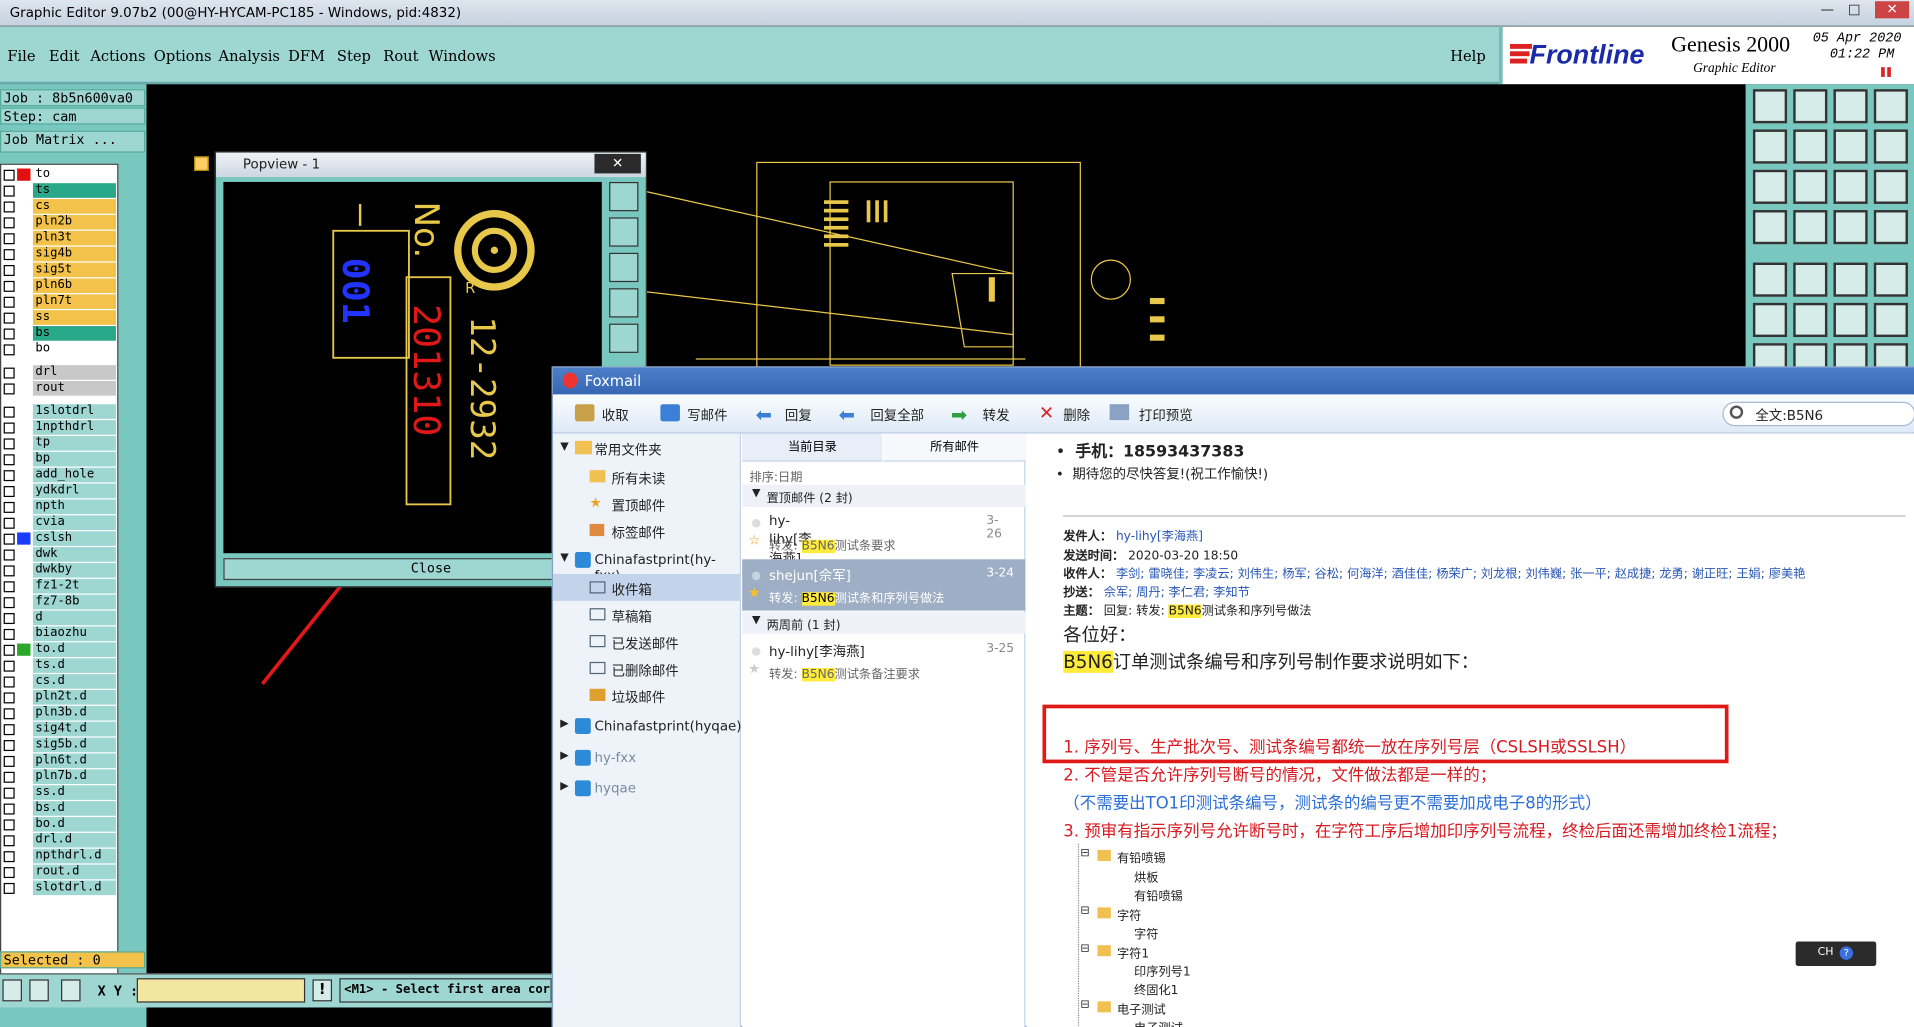 Image resolution: width=1914 pixels, height=1027 pixels. What do you see at coordinates (74, 388) in the screenshot?
I see `layer-name: rout` at bounding box center [74, 388].